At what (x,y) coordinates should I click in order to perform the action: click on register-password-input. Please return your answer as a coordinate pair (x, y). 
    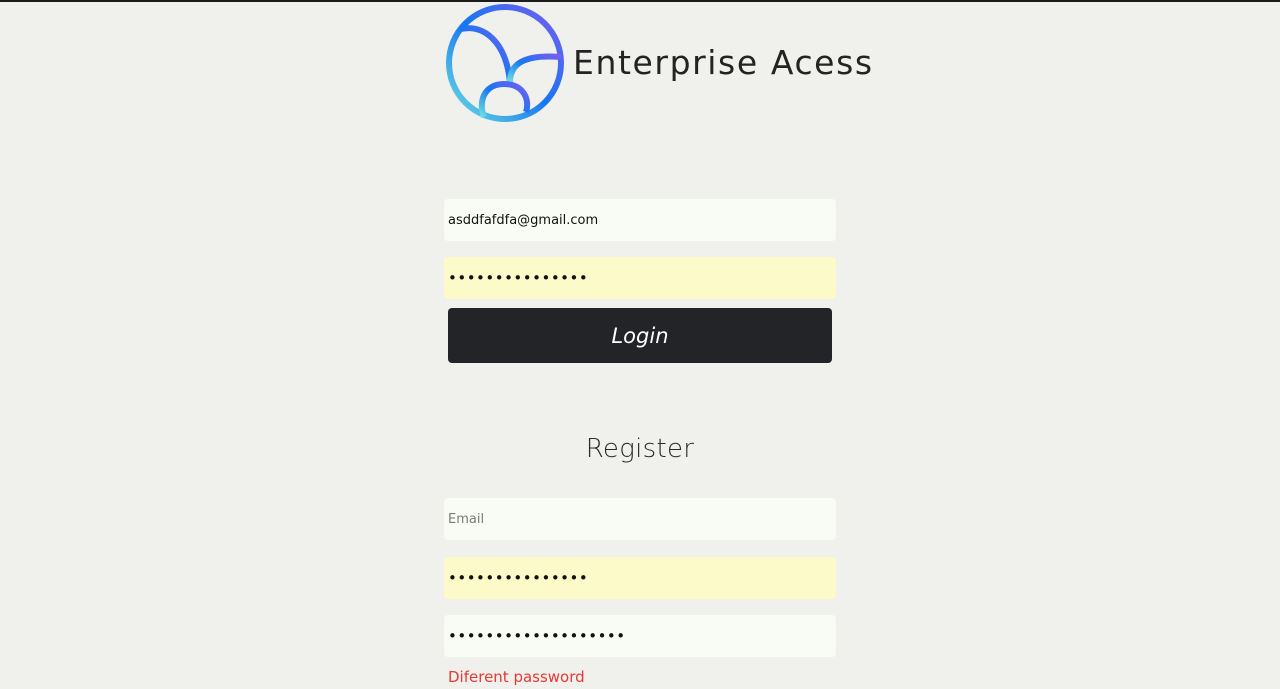
    Looking at the image, I should click on (640, 578).